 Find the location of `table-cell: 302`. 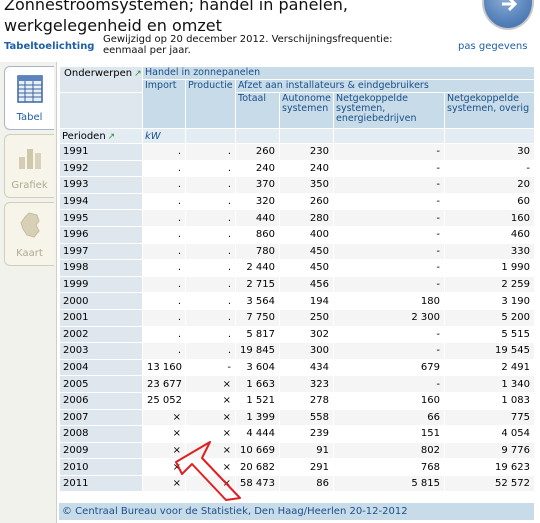

table-cell: 302 is located at coordinates (306, 334).